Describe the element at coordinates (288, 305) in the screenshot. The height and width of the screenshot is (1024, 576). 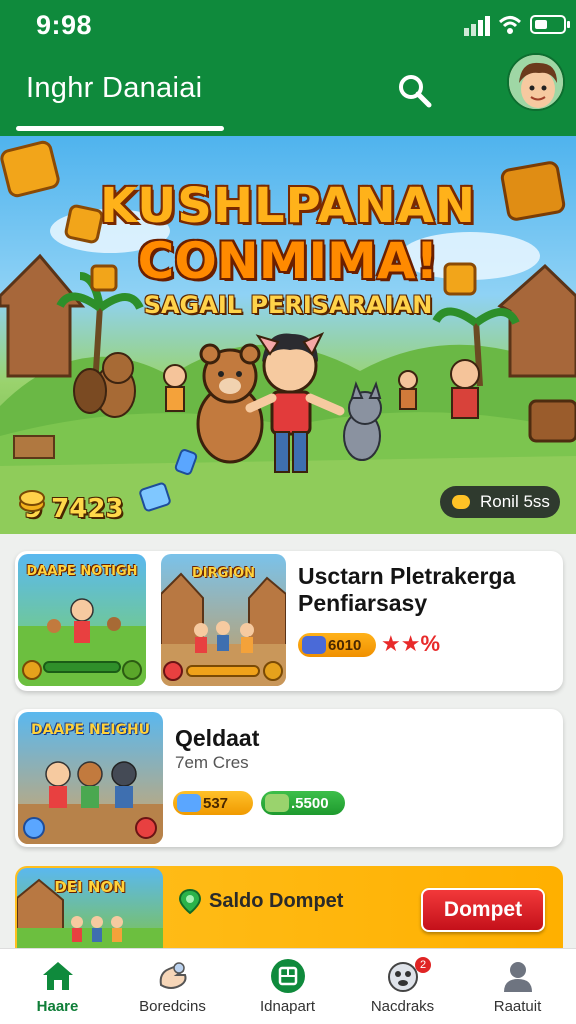
I see `banner-subheadline: SAGAIL PERISARAIAN` at that location.